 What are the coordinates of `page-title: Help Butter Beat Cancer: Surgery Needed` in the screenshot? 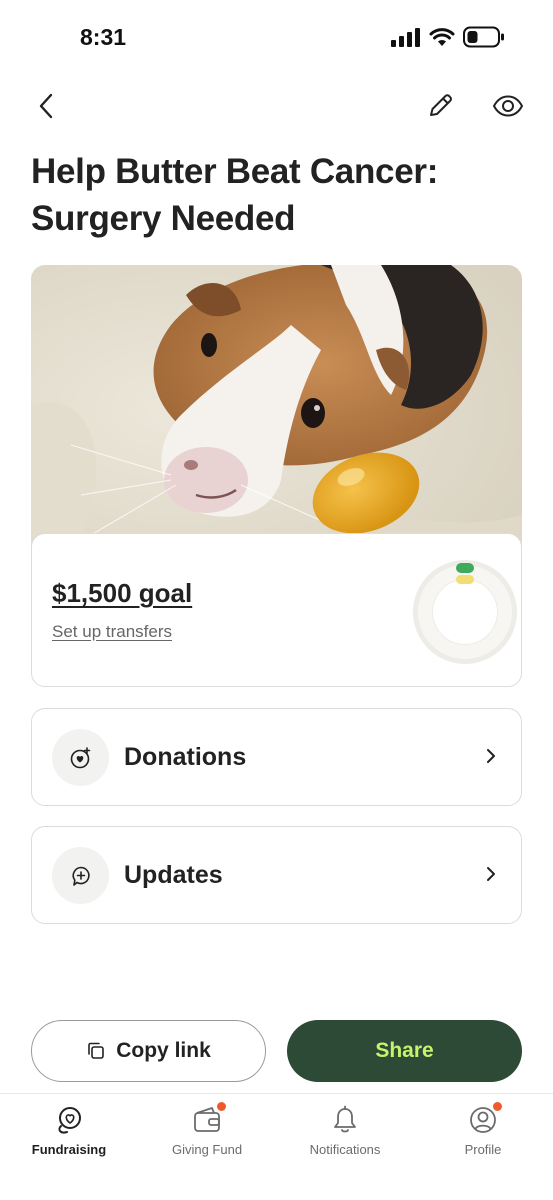 It's located at (235, 195).